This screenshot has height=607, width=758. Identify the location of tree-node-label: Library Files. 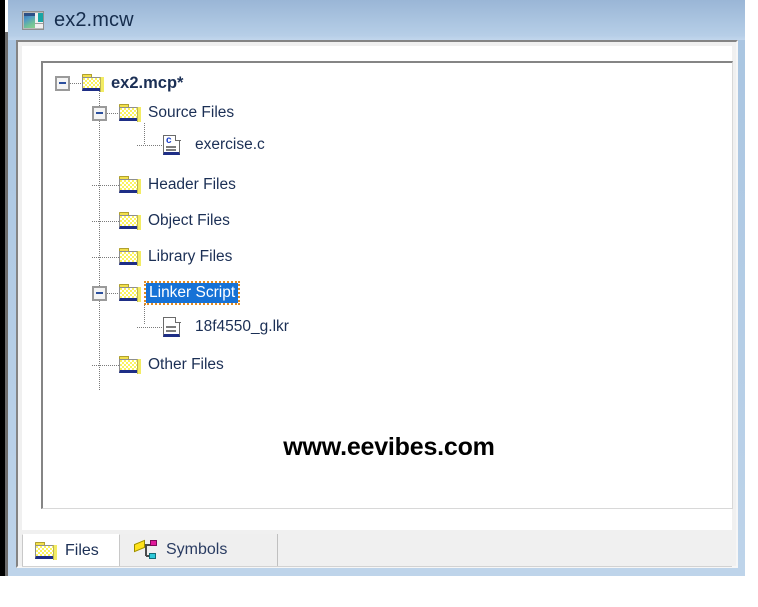
(190, 257).